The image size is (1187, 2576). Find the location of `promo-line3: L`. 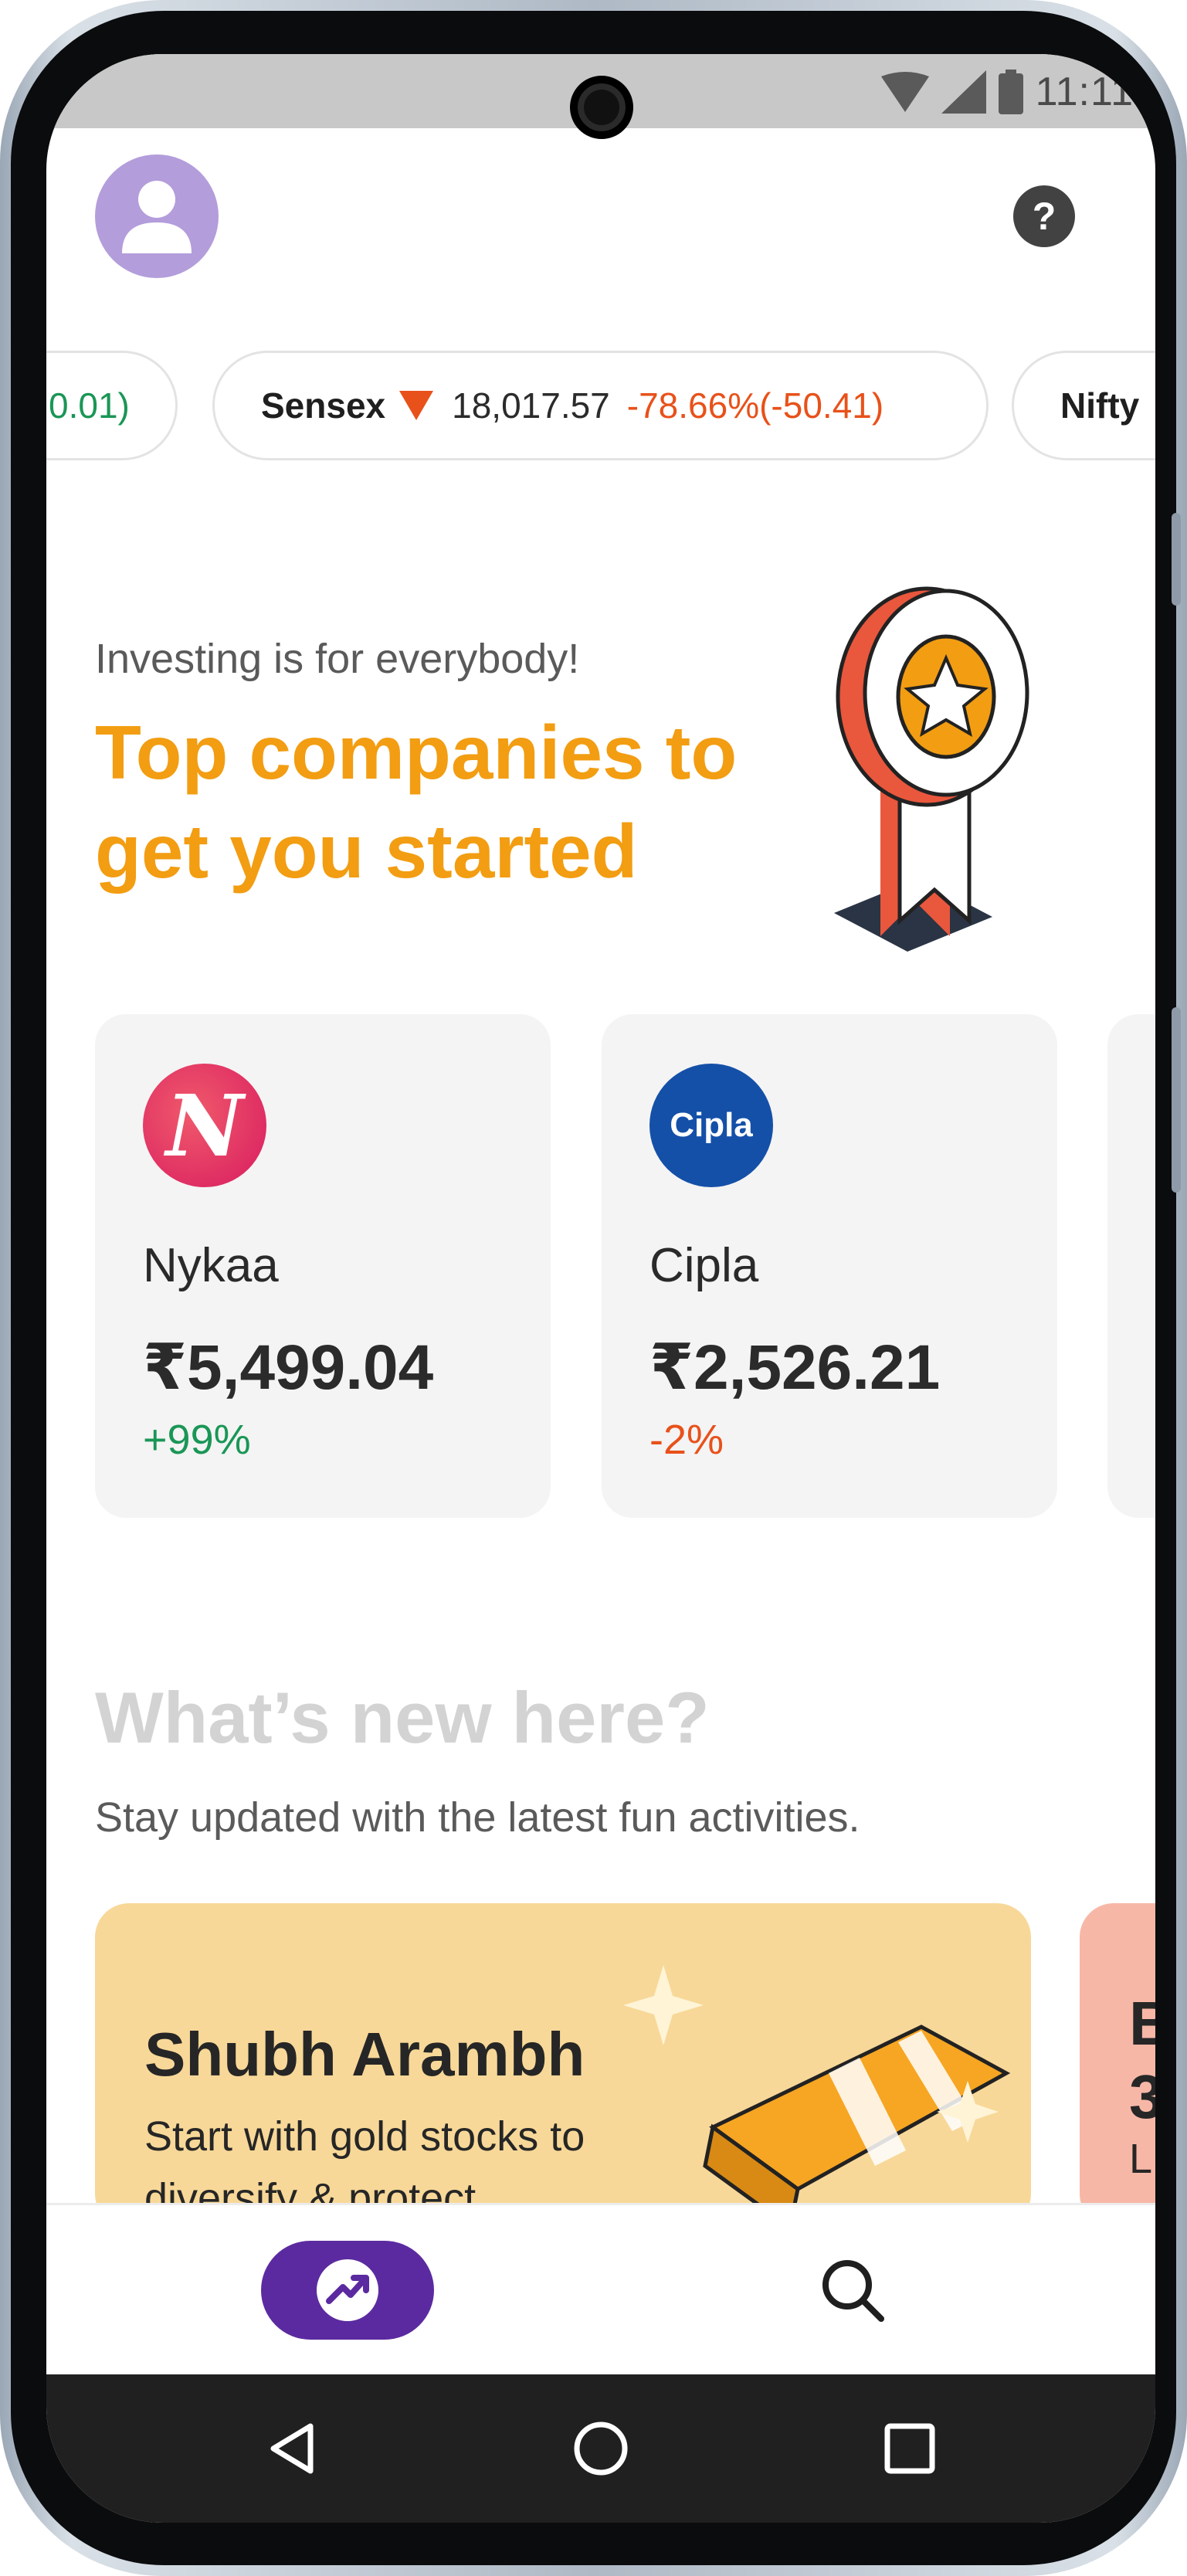

promo-line3: L is located at coordinates (1141, 2159).